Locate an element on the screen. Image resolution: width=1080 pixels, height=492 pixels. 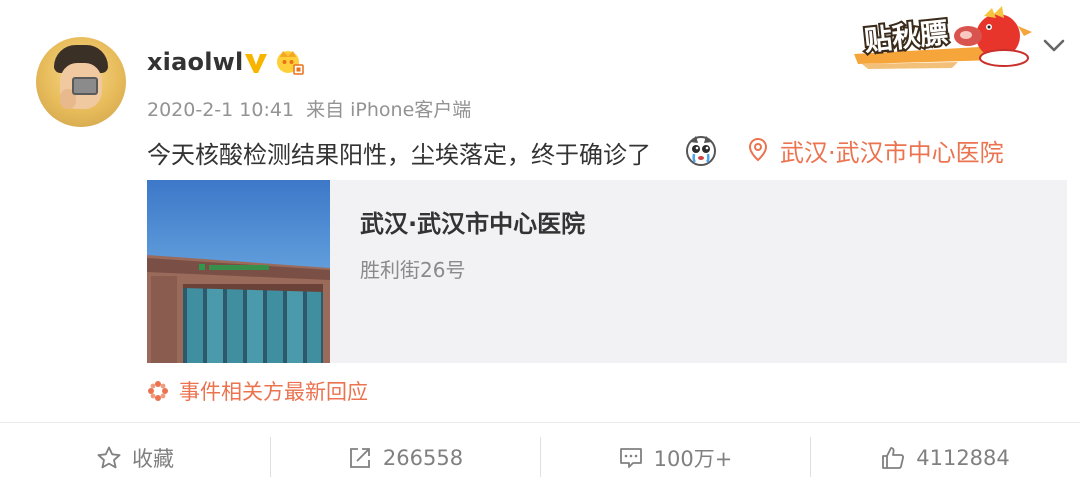
like-count: 4112884 is located at coordinates (963, 457).